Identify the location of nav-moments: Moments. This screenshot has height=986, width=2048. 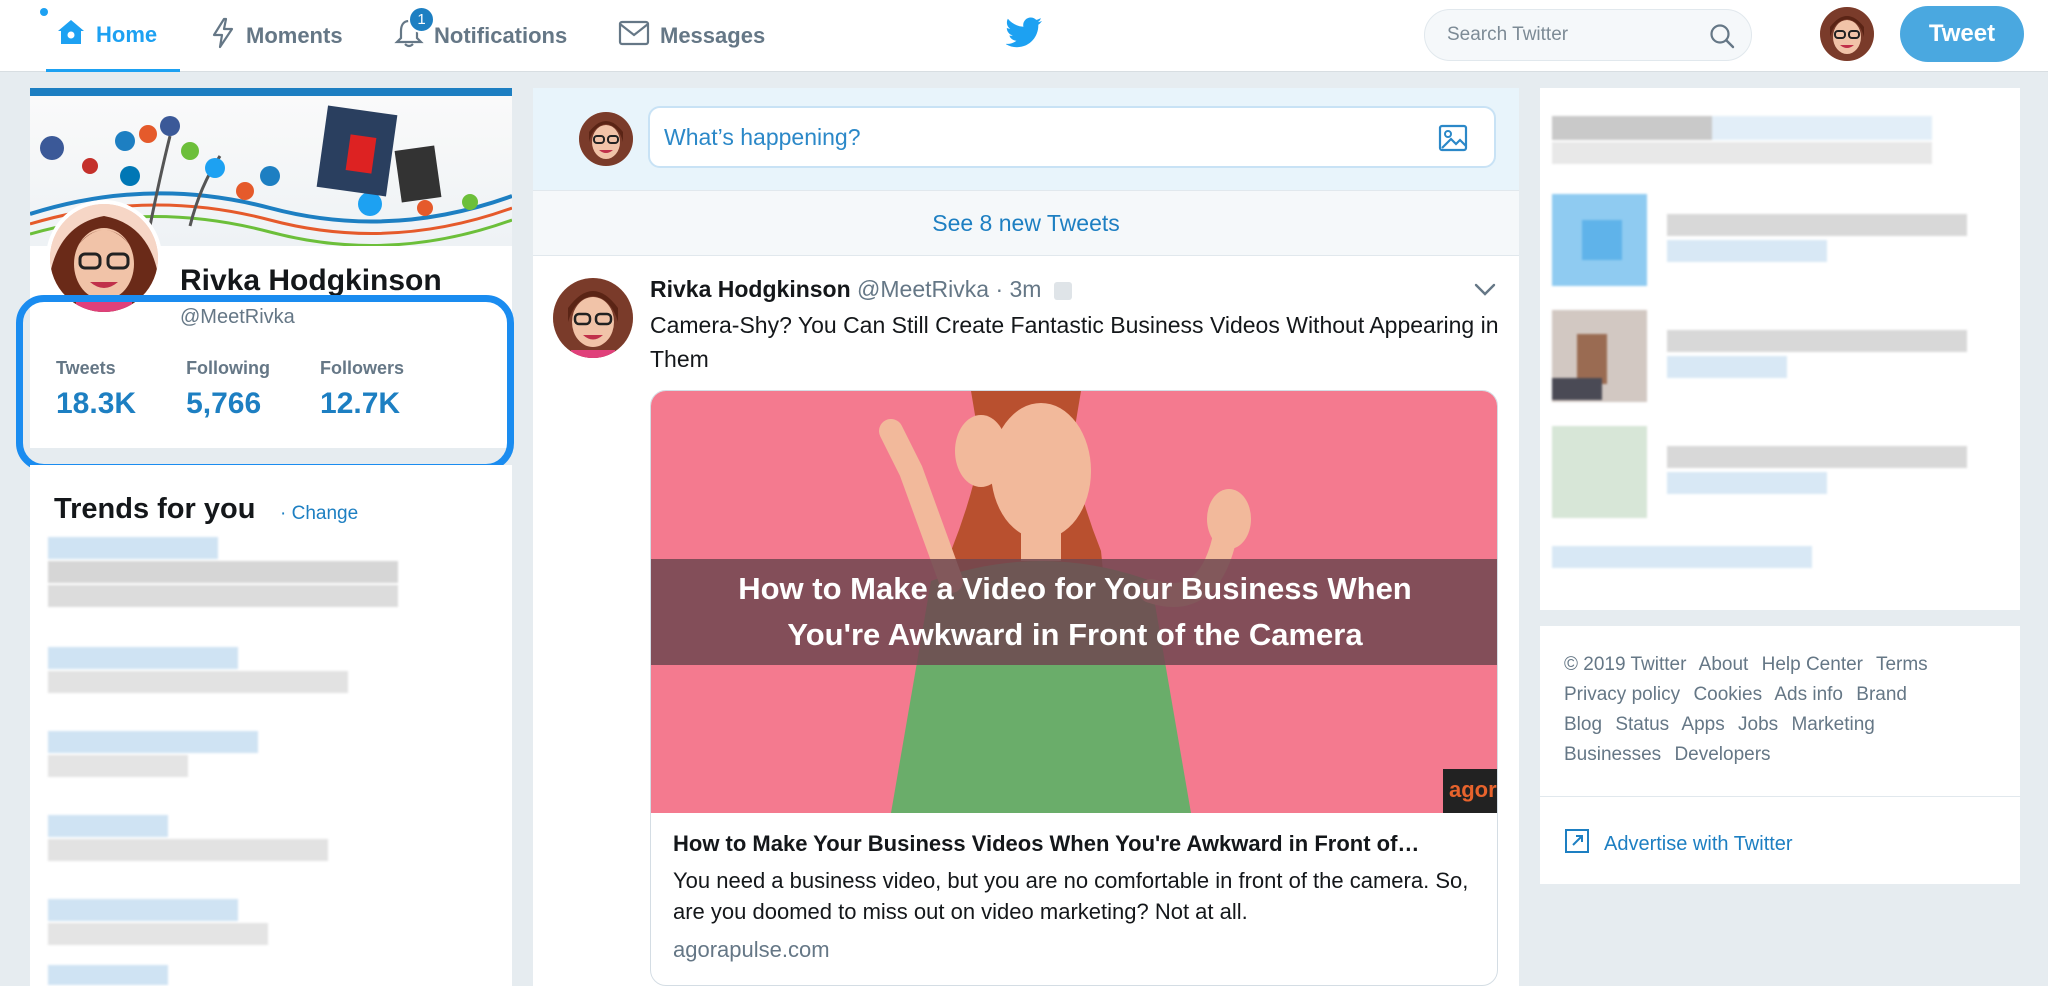
(276, 36).